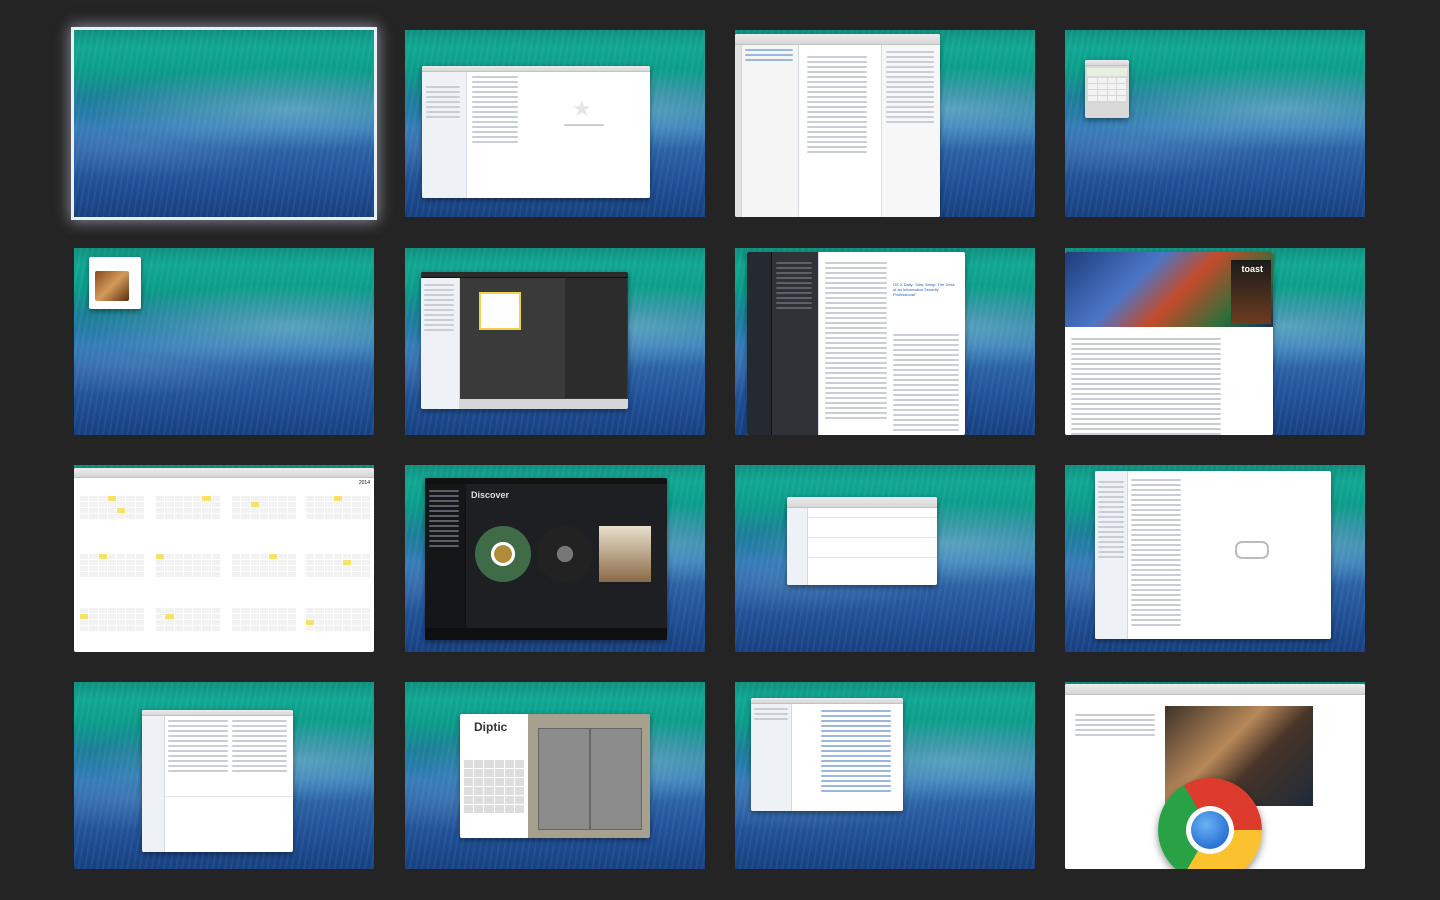  What do you see at coordinates (827, 754) in the screenshot?
I see `chat-window` at bounding box center [827, 754].